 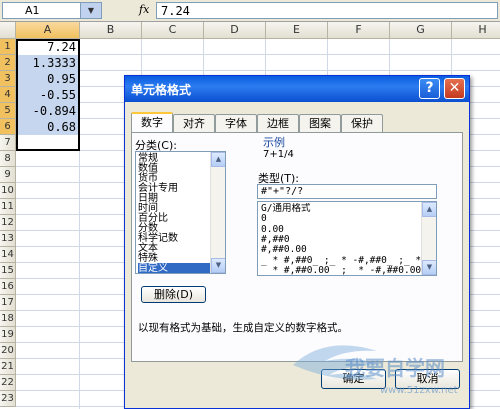 What do you see at coordinates (8, 223) in the screenshot?
I see `row-header-12: 12` at bounding box center [8, 223].